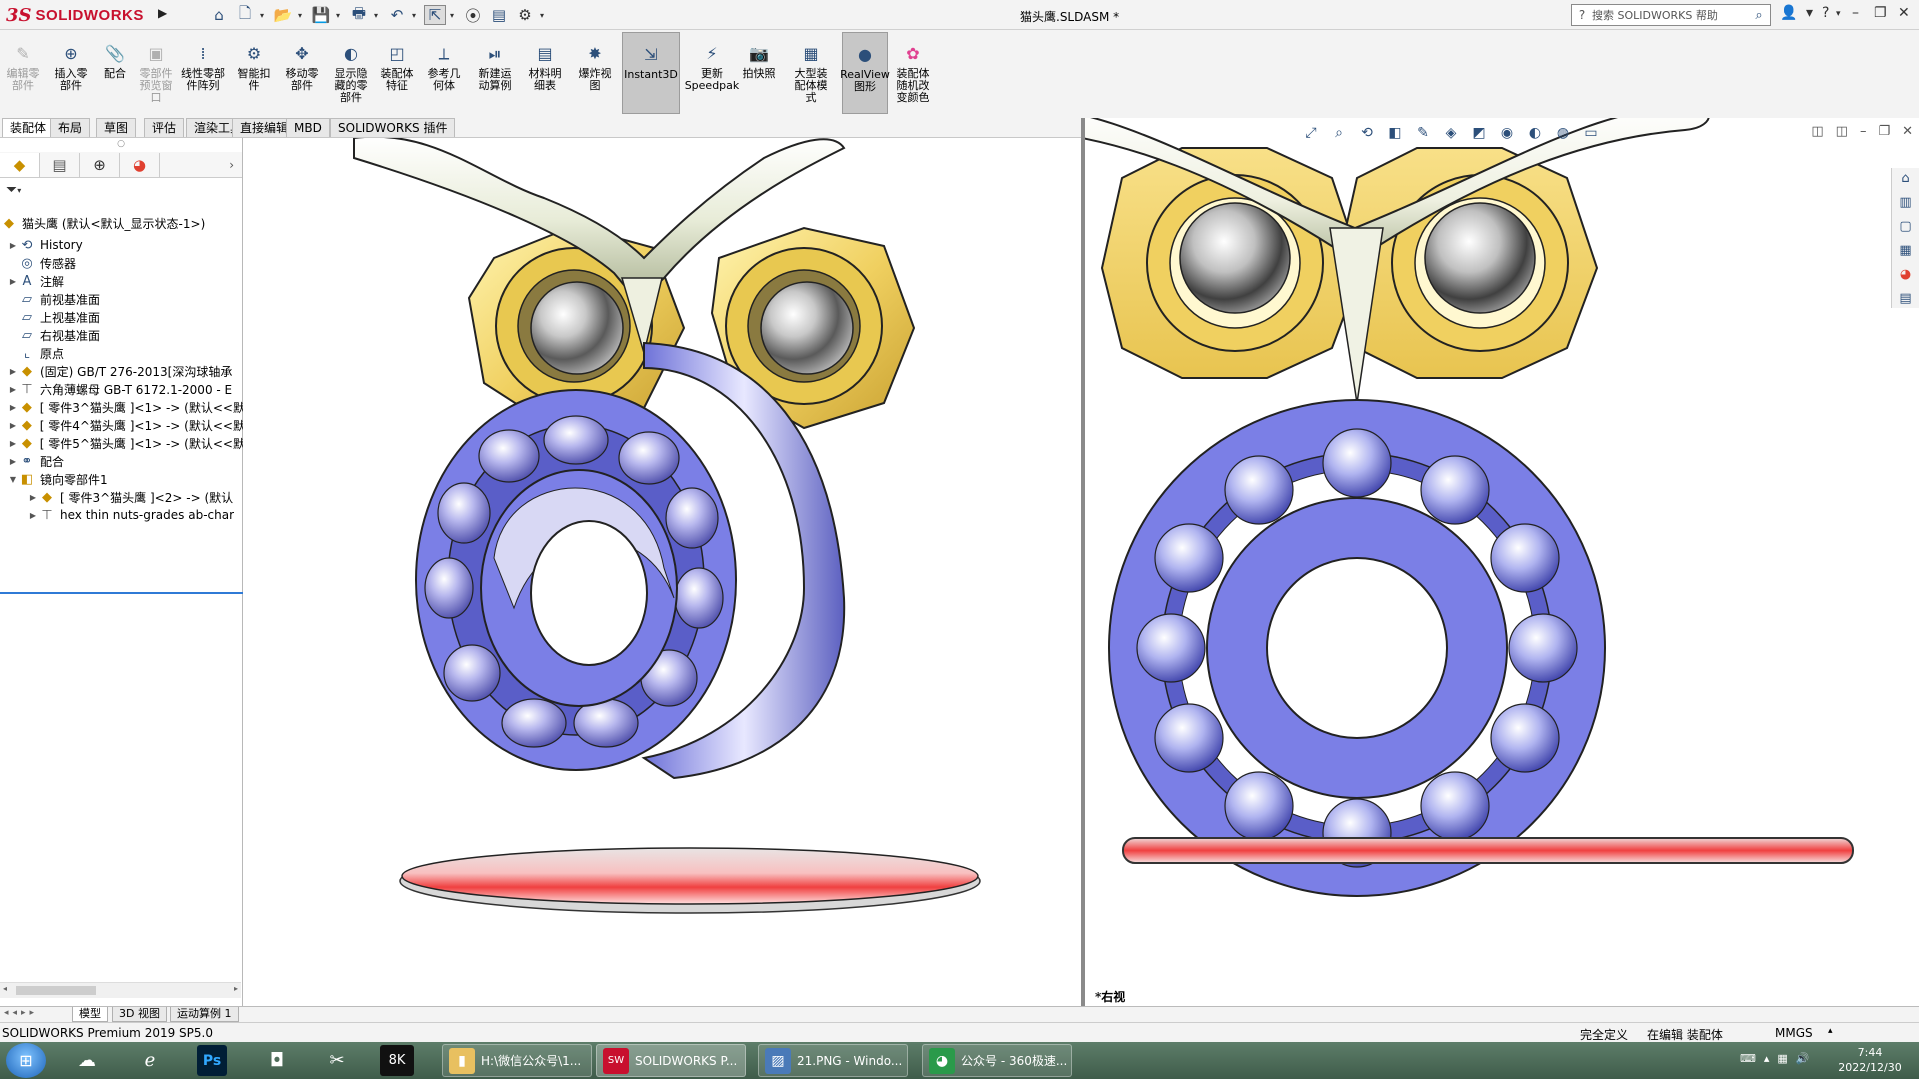 The width and height of the screenshot is (1919, 1079). Describe the element at coordinates (1395, 133) in the screenshot. I see `section-view-icon: ◧` at that location.